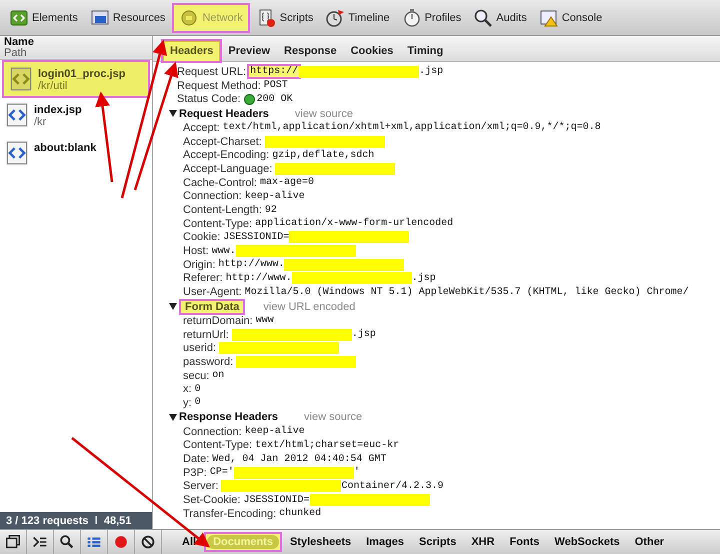 This screenshot has height=554, width=720. I want to click on header-name: Server:, so click(200, 486).